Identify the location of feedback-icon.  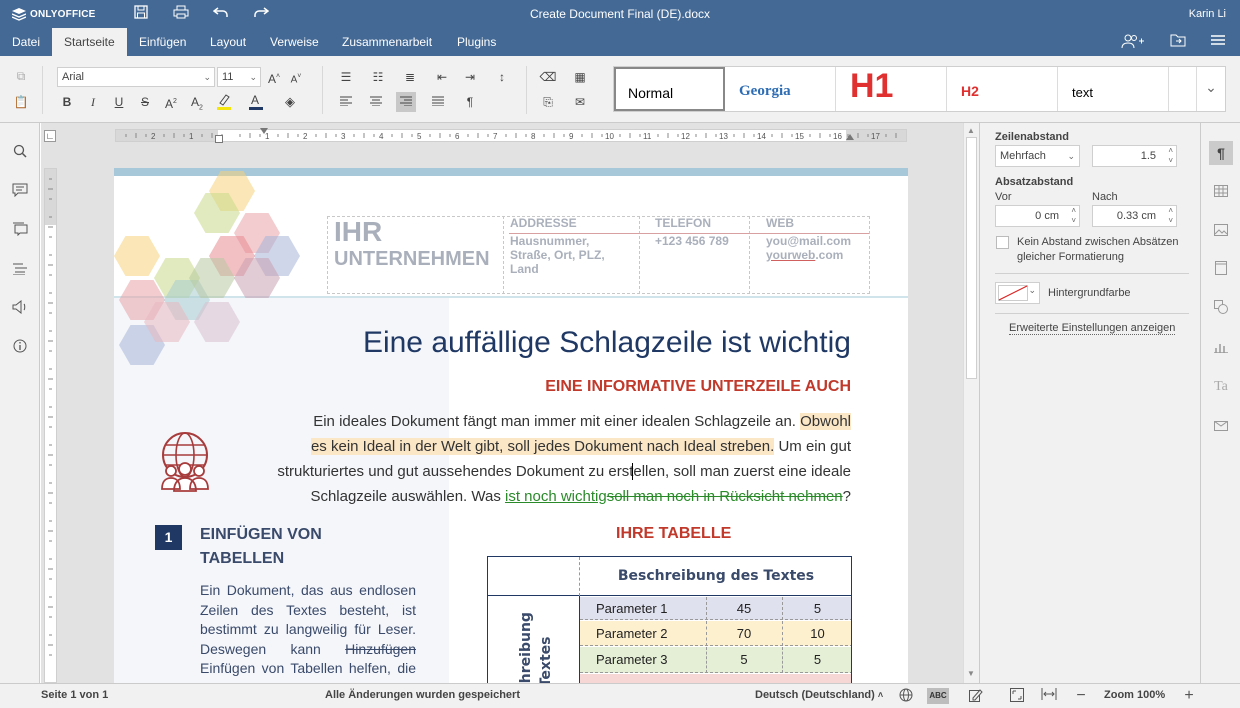
(20, 309).